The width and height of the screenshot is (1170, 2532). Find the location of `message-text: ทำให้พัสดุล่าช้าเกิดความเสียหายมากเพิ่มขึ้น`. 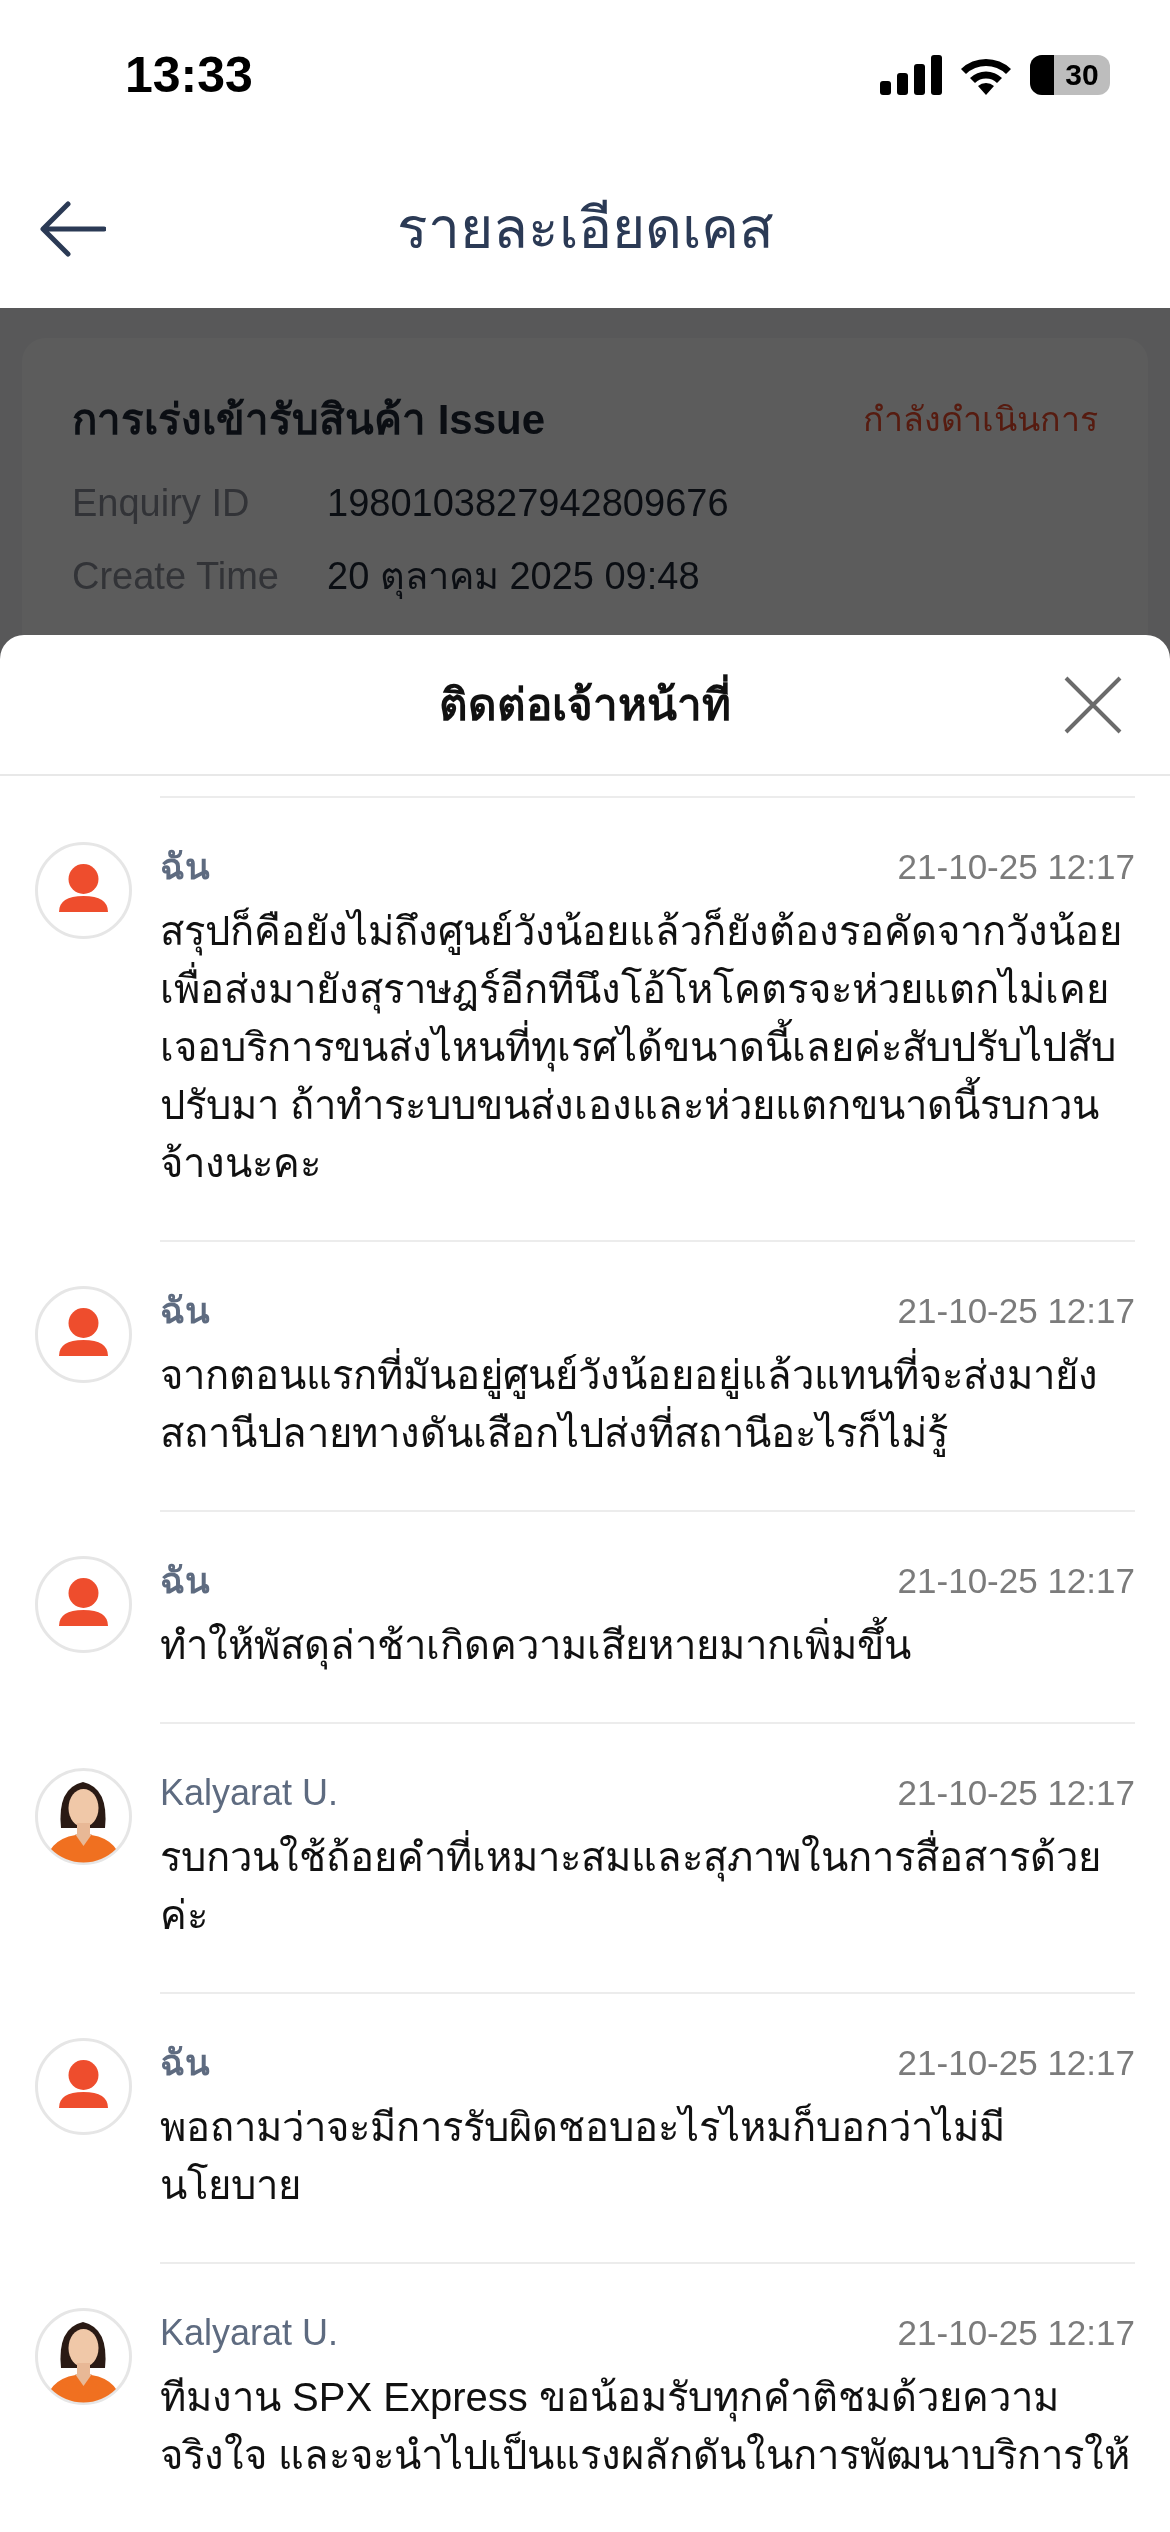

message-text: ทำให้พัสดุล่าช้าเกิดความเสียหายมากเพิ่มขึ้น is located at coordinates (647, 1645).